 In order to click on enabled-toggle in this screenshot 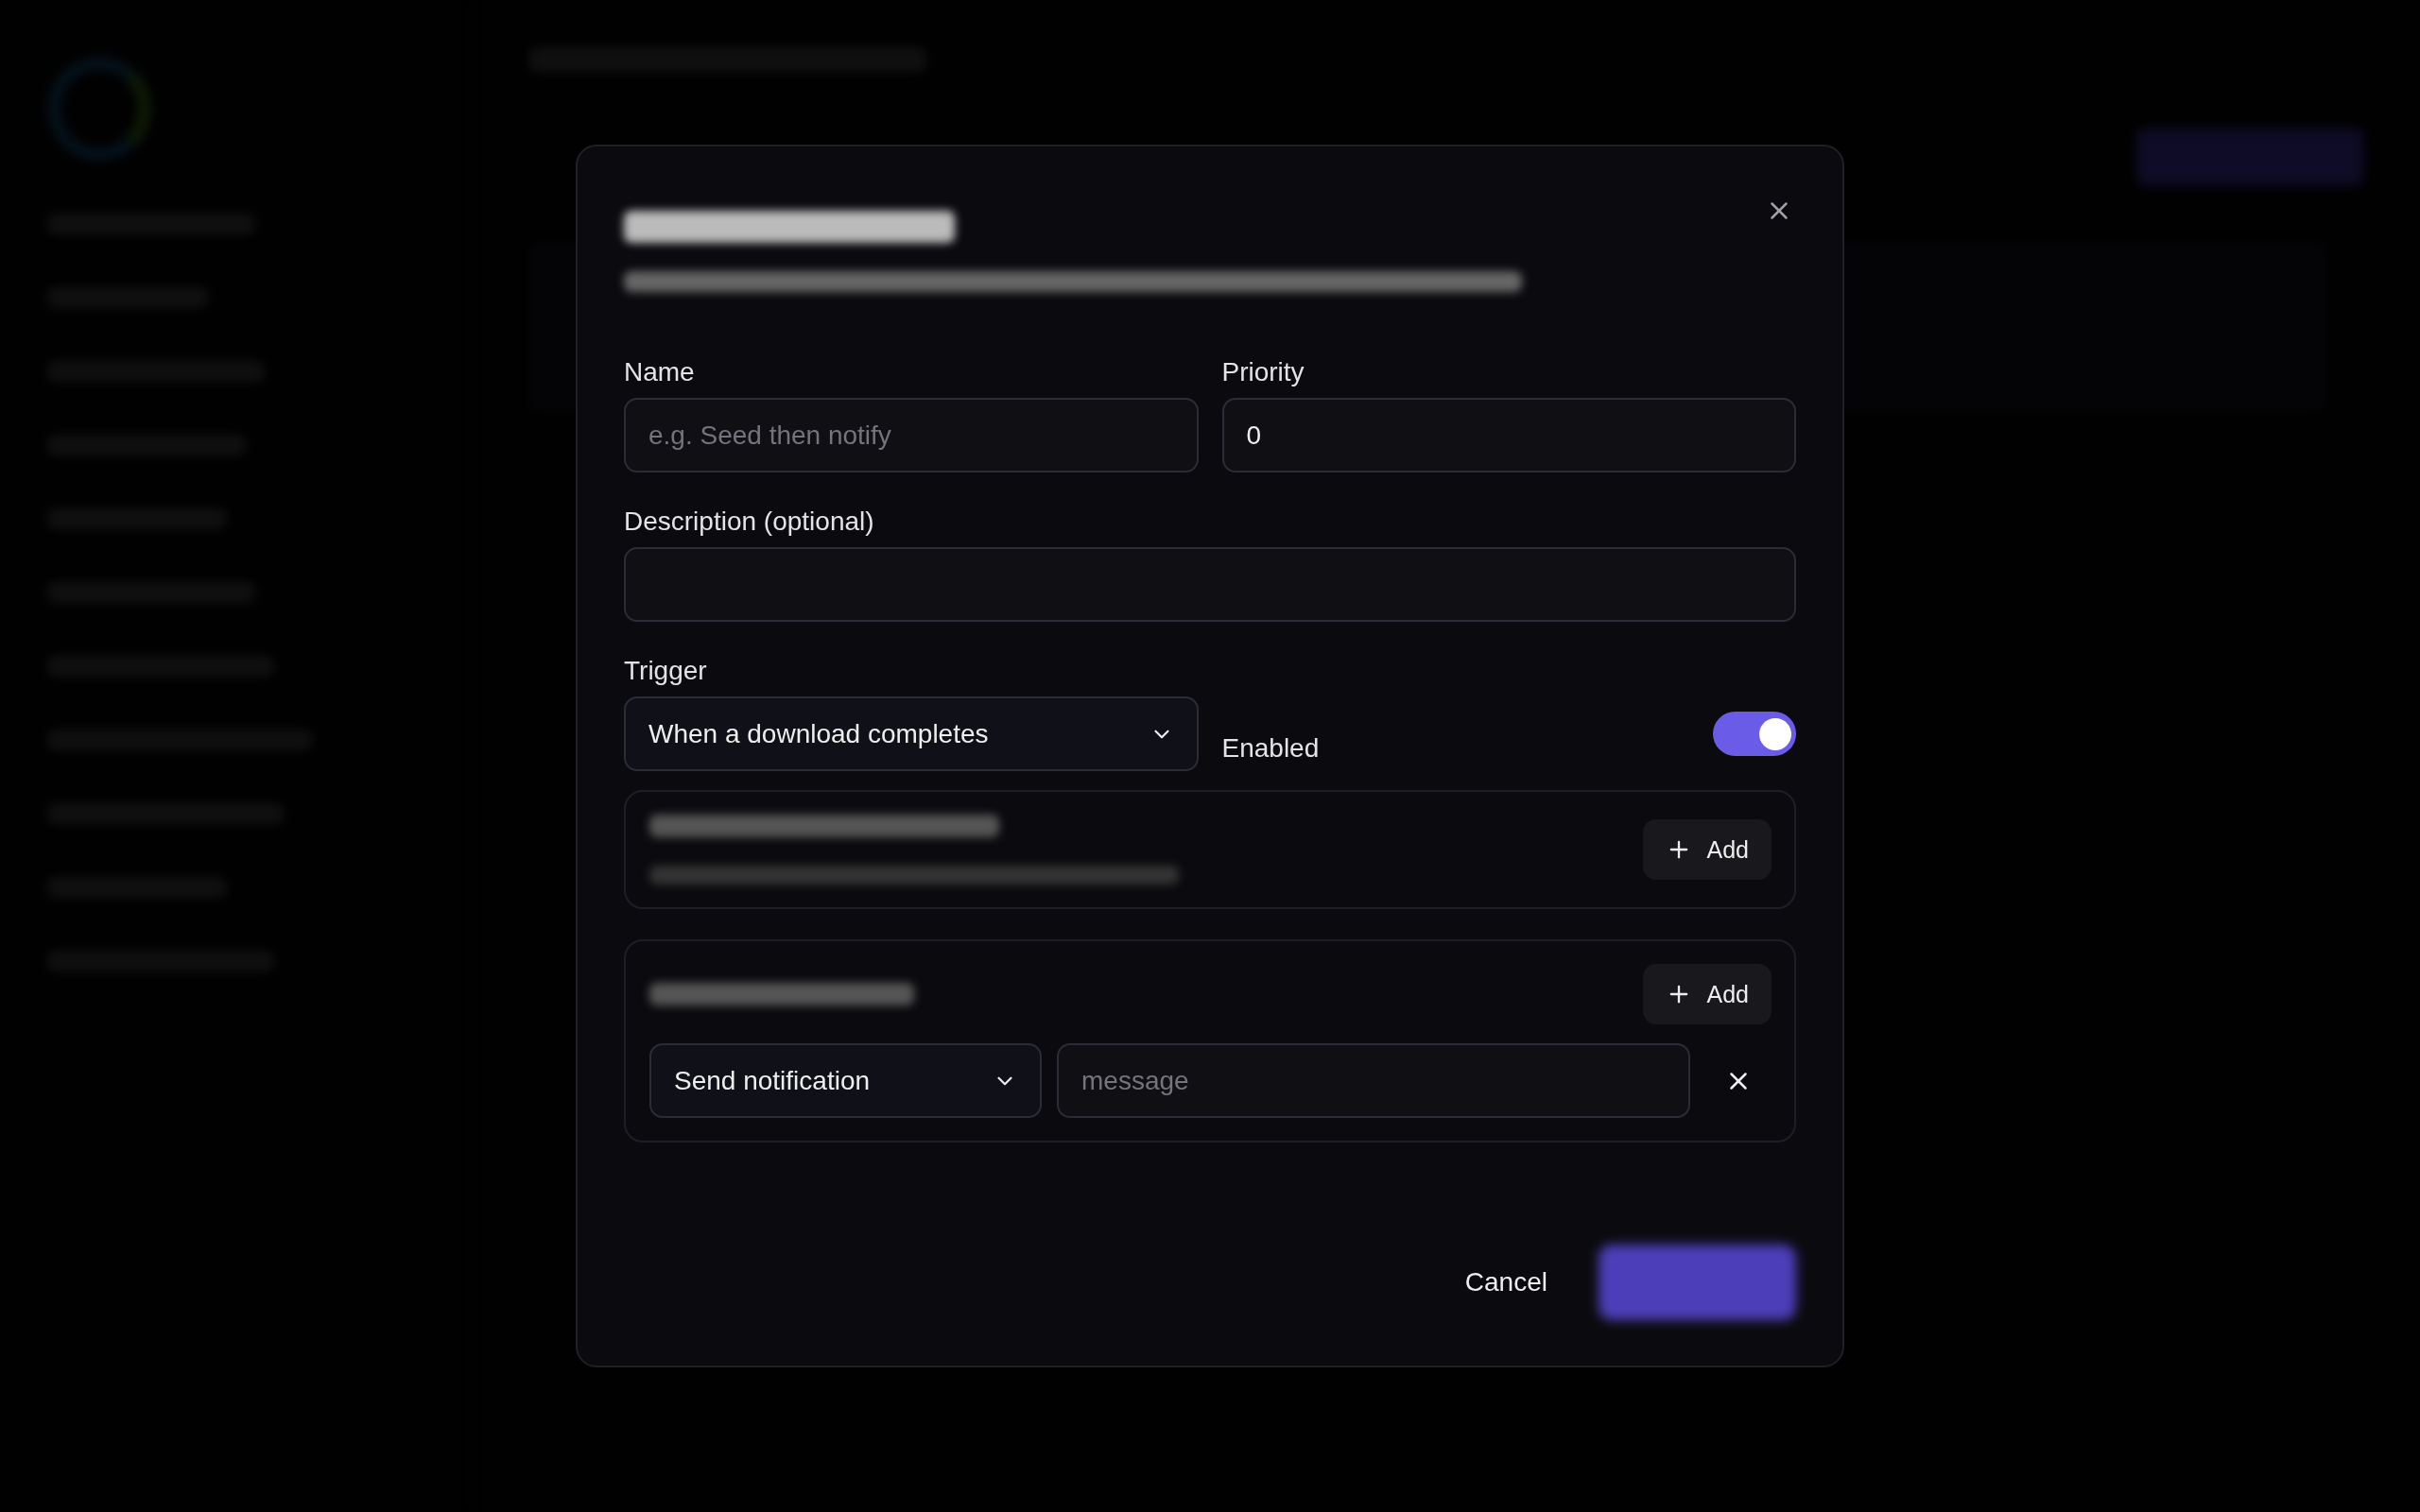, I will do `click(1754, 734)`.